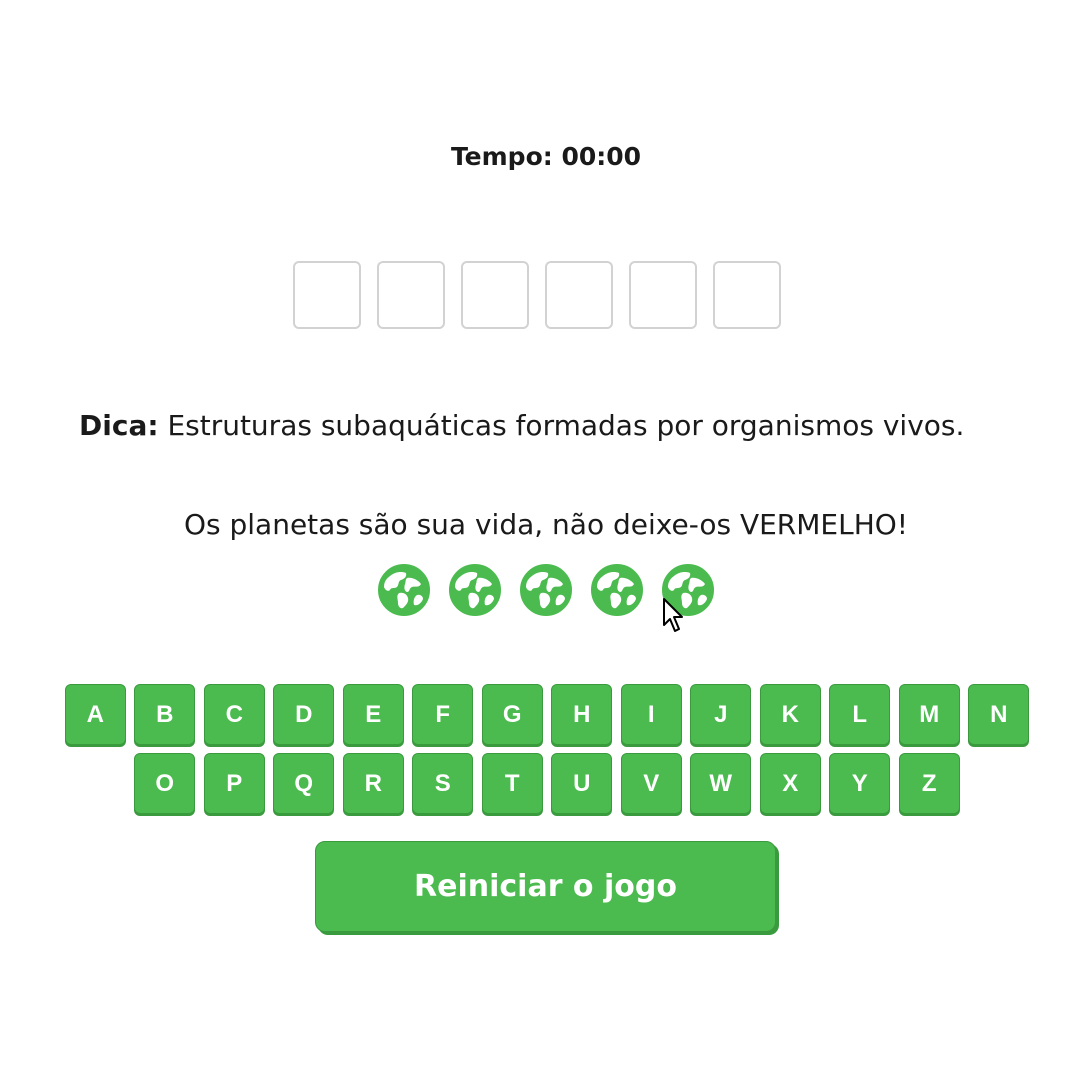 This screenshot has height=1080, width=1080. I want to click on letter-key-k: K, so click(790, 714).